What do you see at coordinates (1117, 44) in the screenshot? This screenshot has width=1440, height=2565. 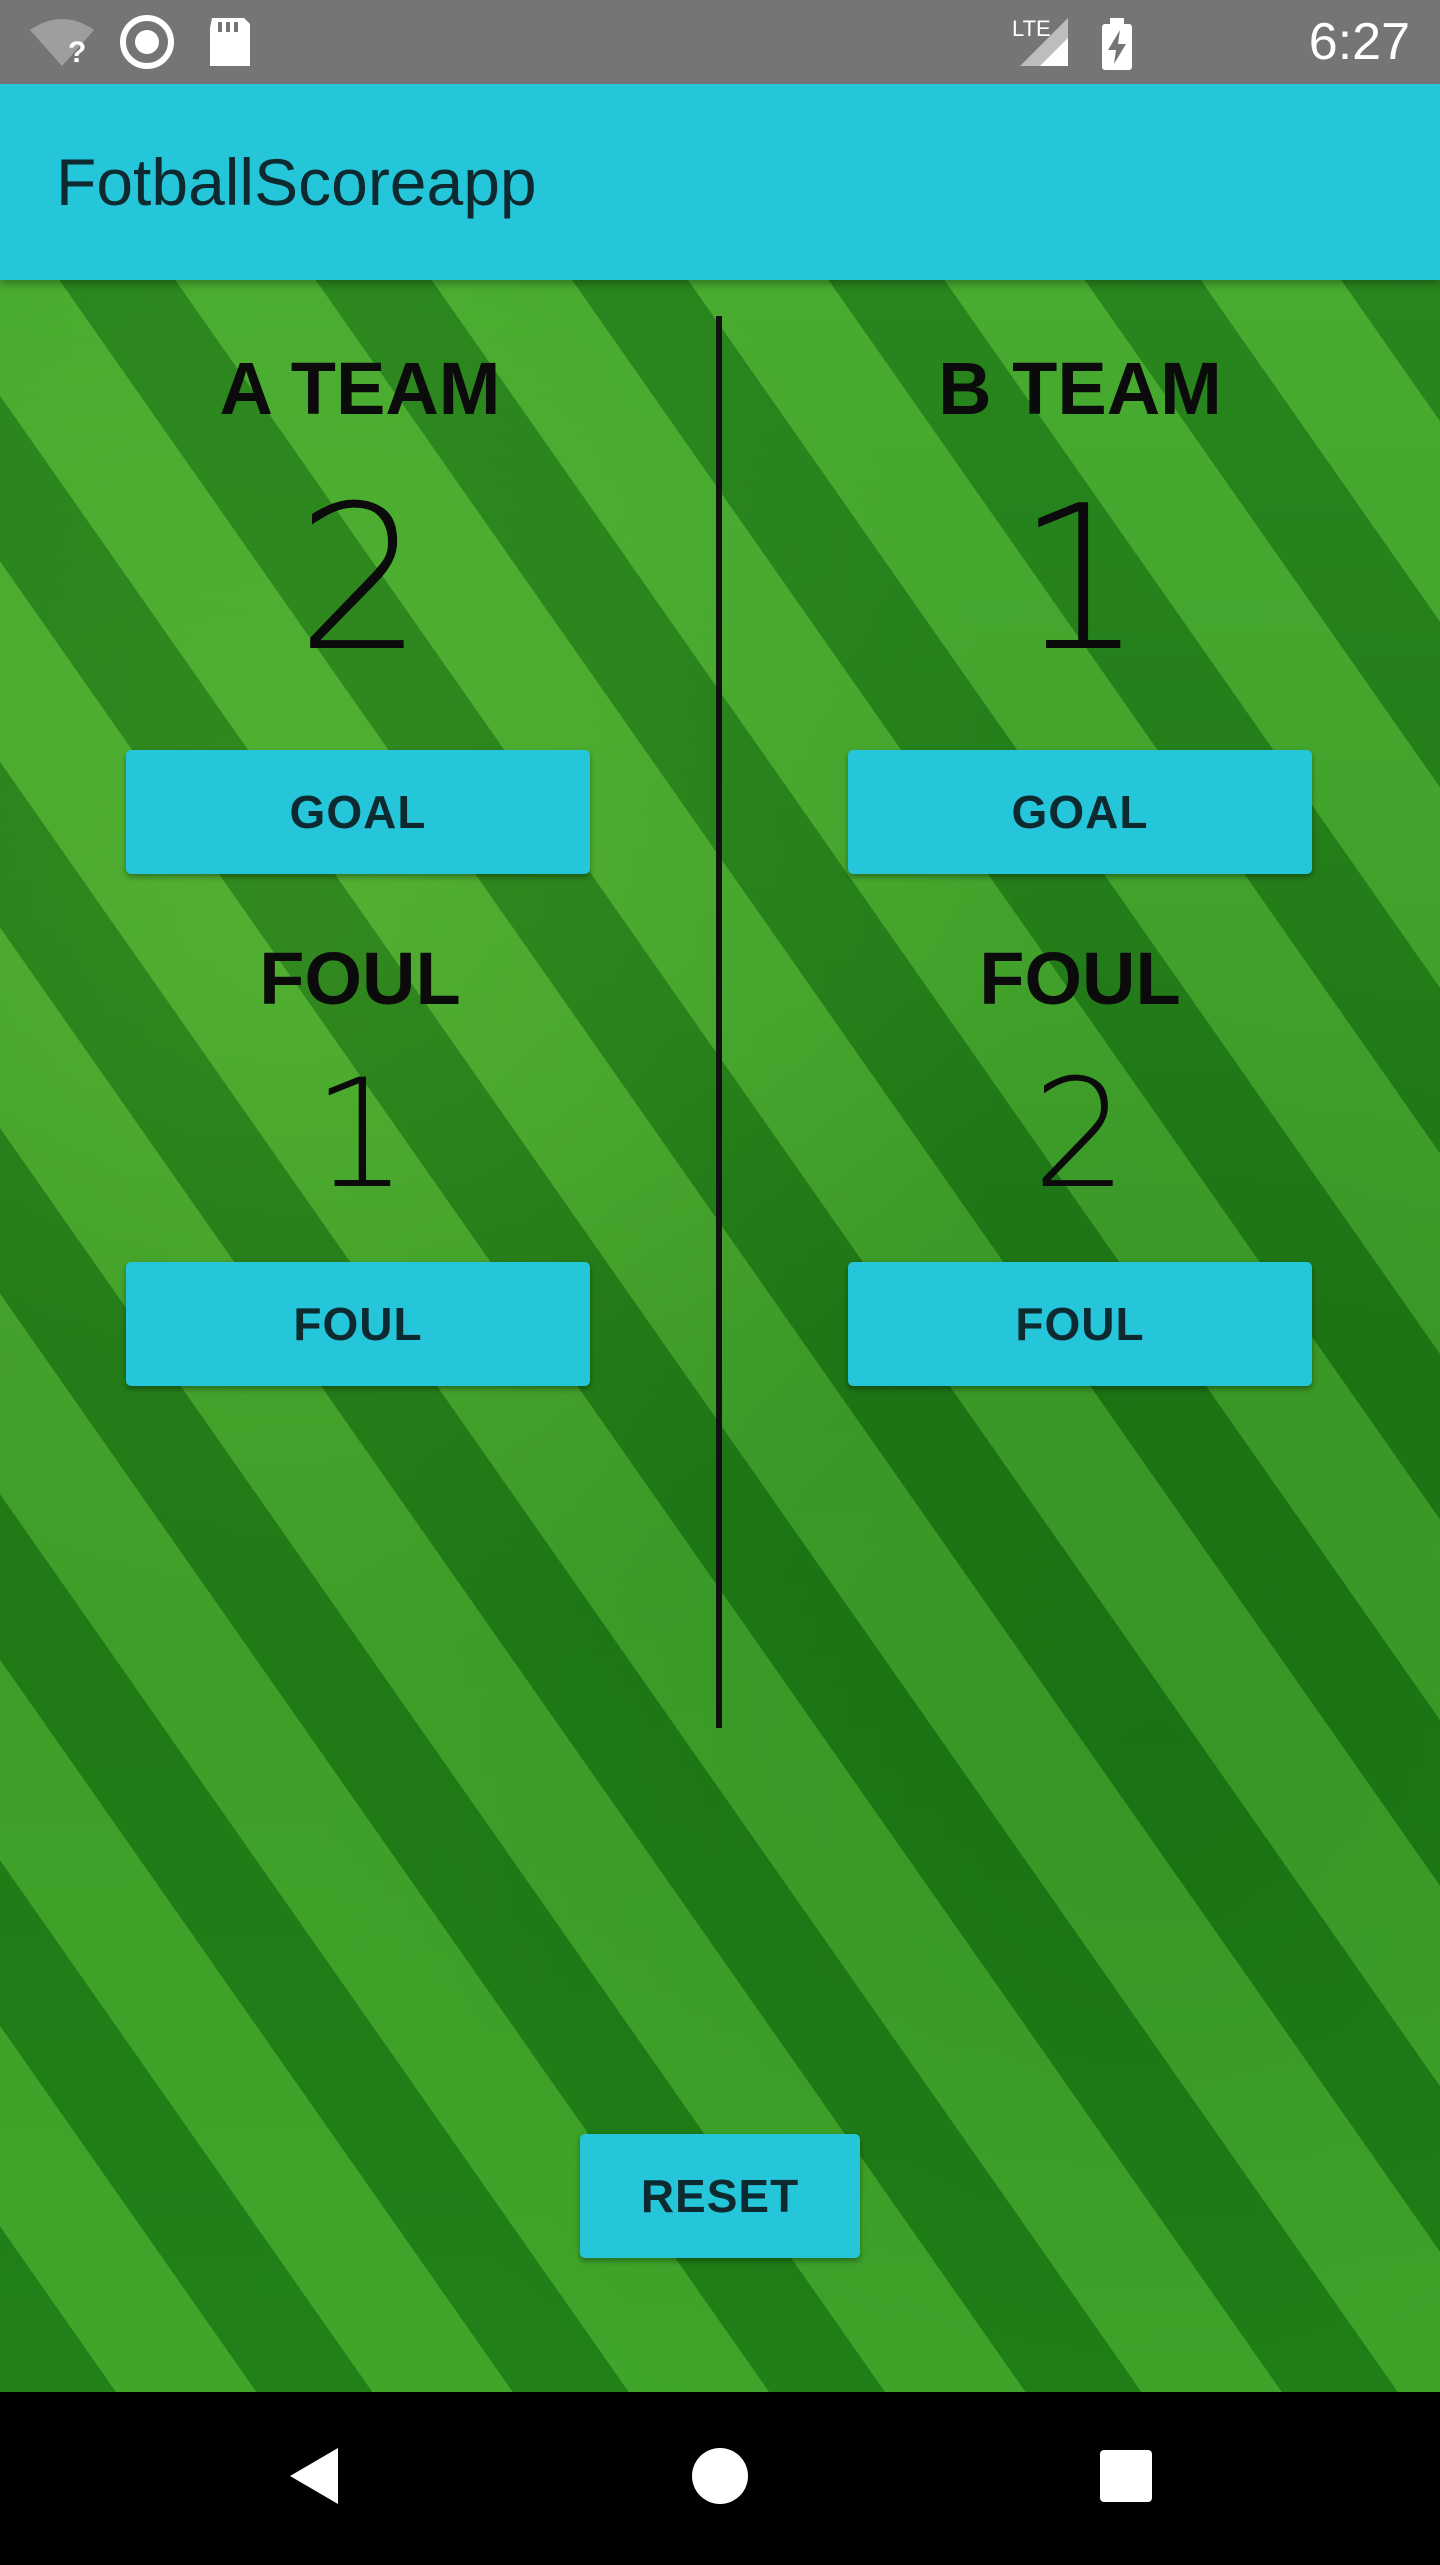 I see `battery-charging-icon` at bounding box center [1117, 44].